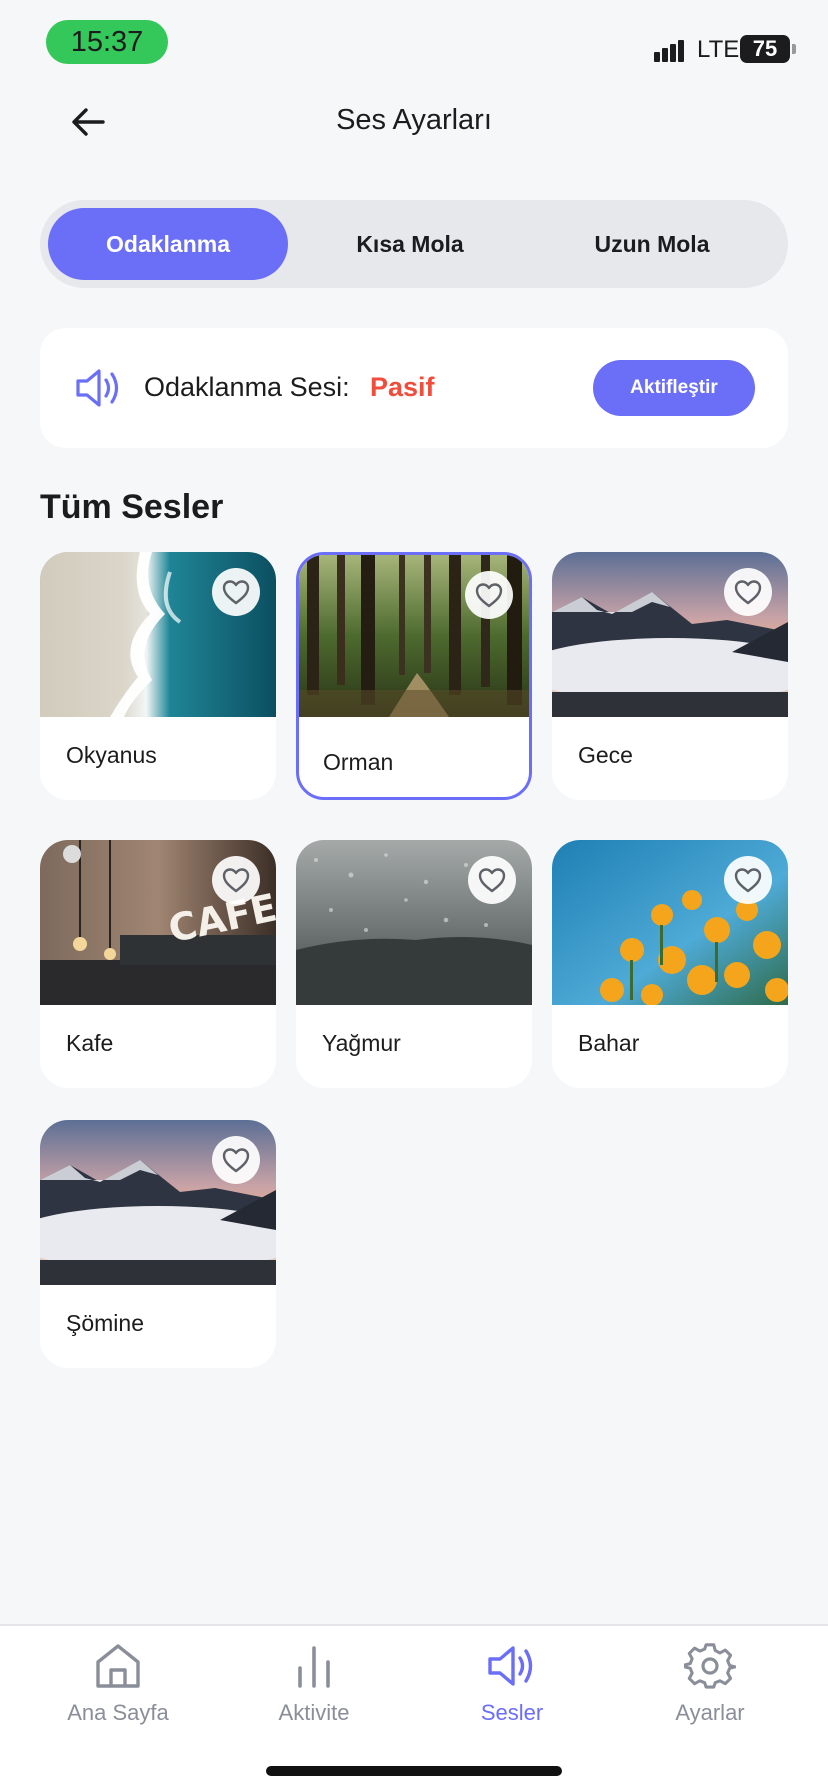 Image resolution: width=828 pixels, height=1792 pixels. I want to click on sound-card-bahar: Bahar, so click(670, 964).